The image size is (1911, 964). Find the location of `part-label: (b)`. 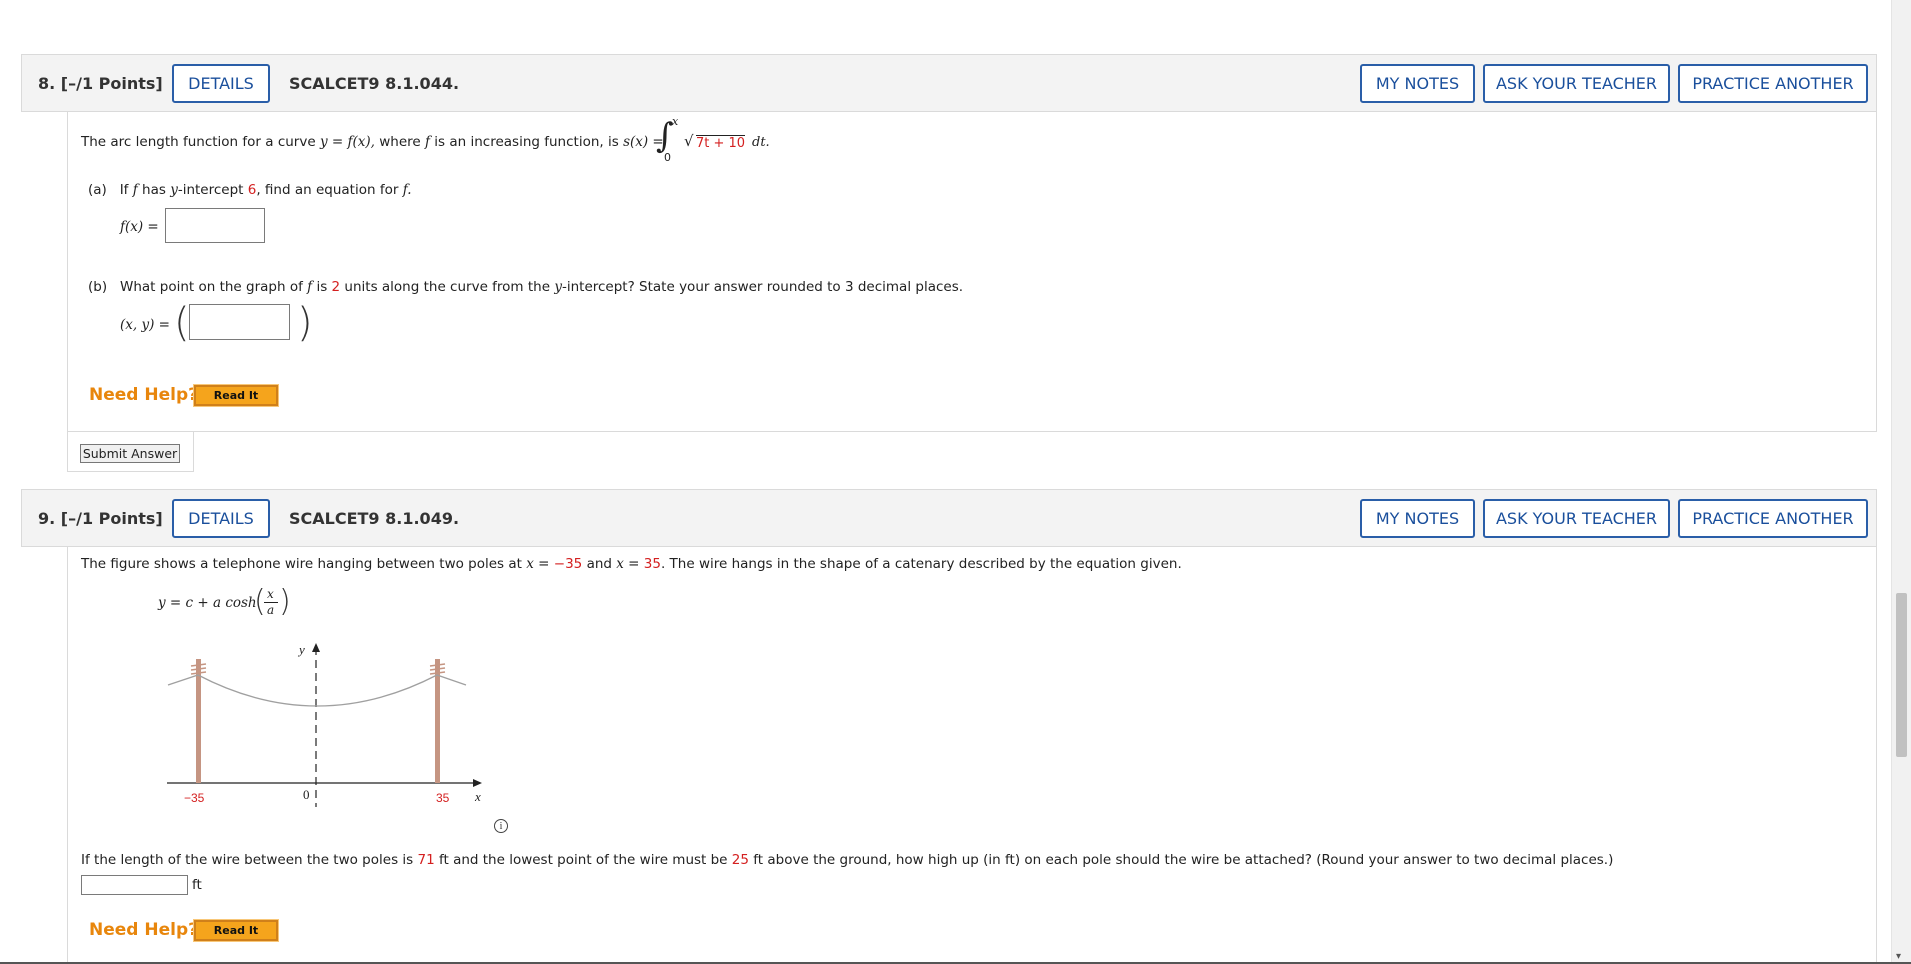

part-label: (b) is located at coordinates (98, 287).